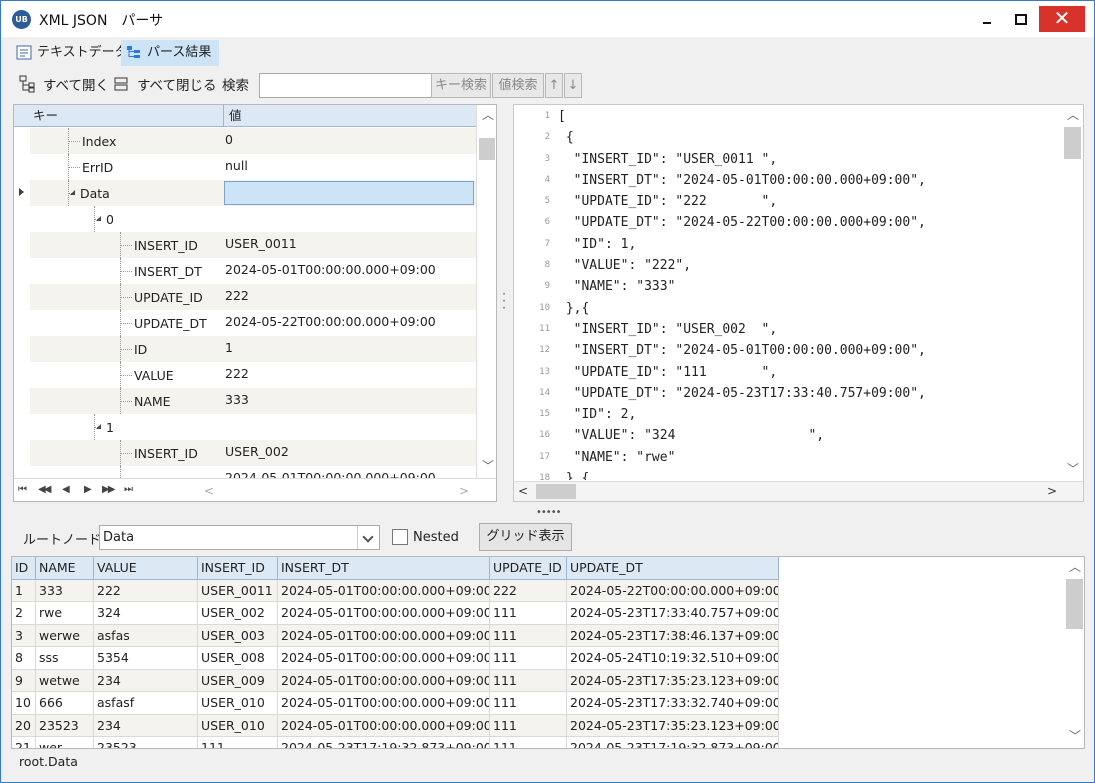 The image size is (1095, 783). I want to click on grid-column-header: INSERT_DT, so click(384, 568).